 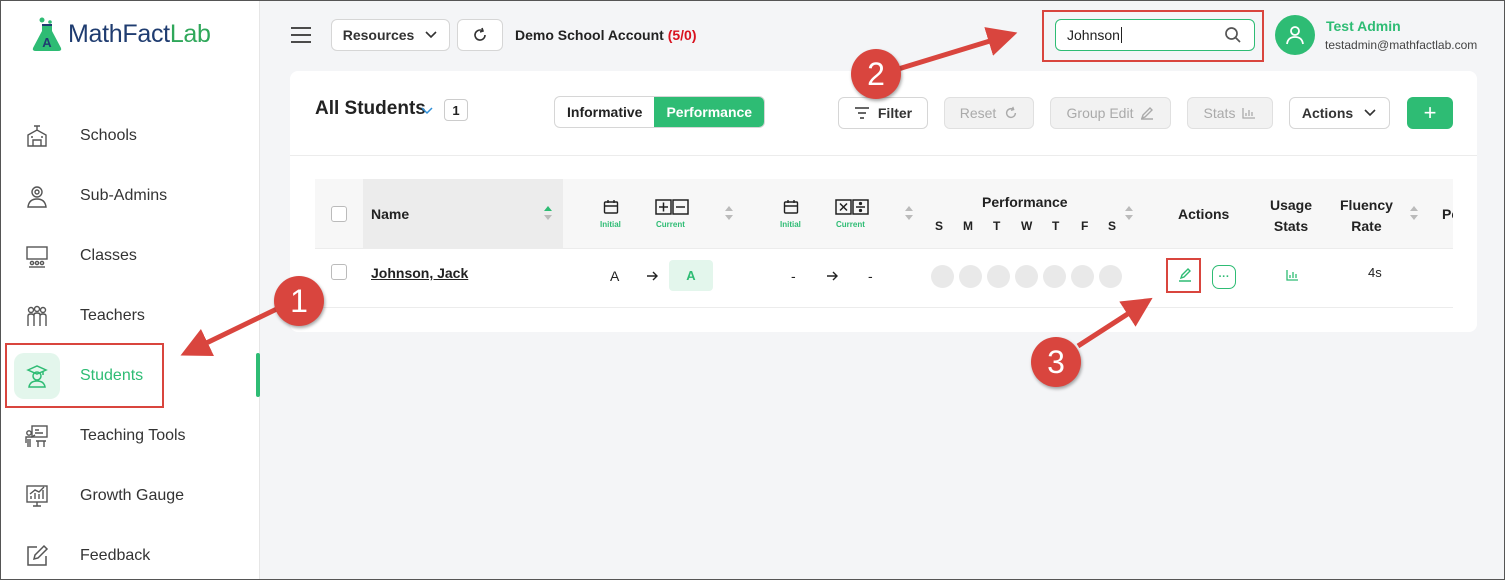 I want to click on filter-button: Filter, so click(x=883, y=113).